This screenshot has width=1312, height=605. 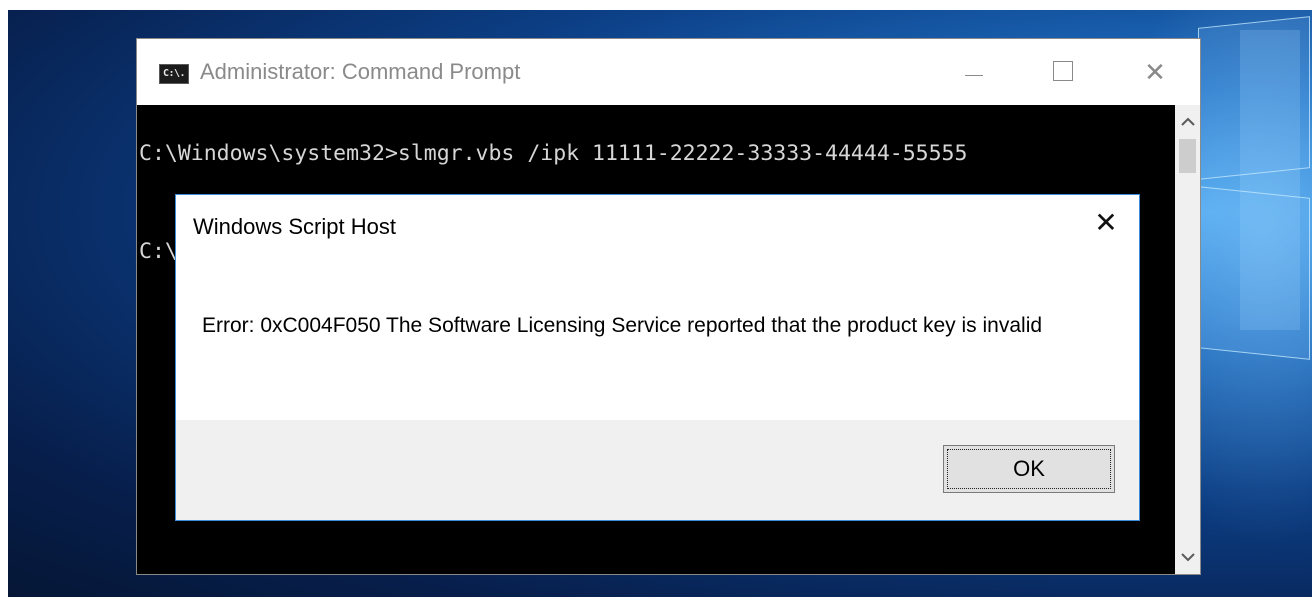 I want to click on windows-logo-pane-bottom, so click(x=1254, y=273).